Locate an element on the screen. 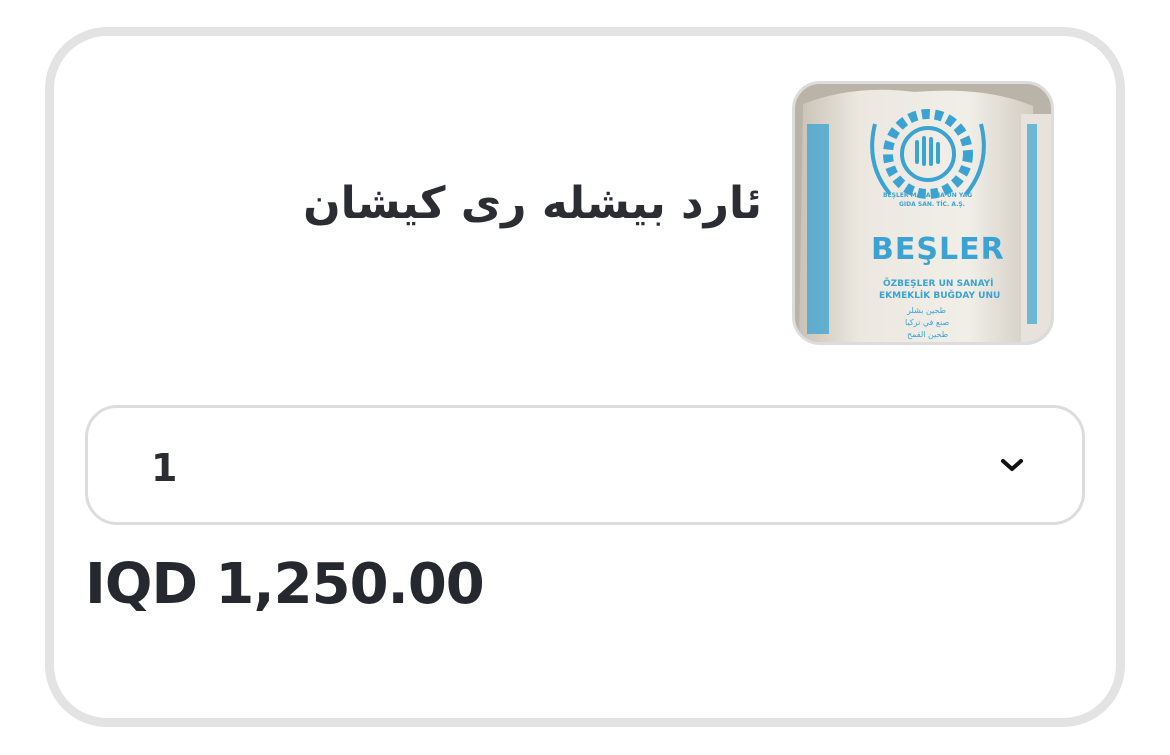 The height and width of the screenshot is (755, 1170). bag-company-text-1: BEŞLER MAKARNA UN YAĞ is located at coordinates (928, 195).